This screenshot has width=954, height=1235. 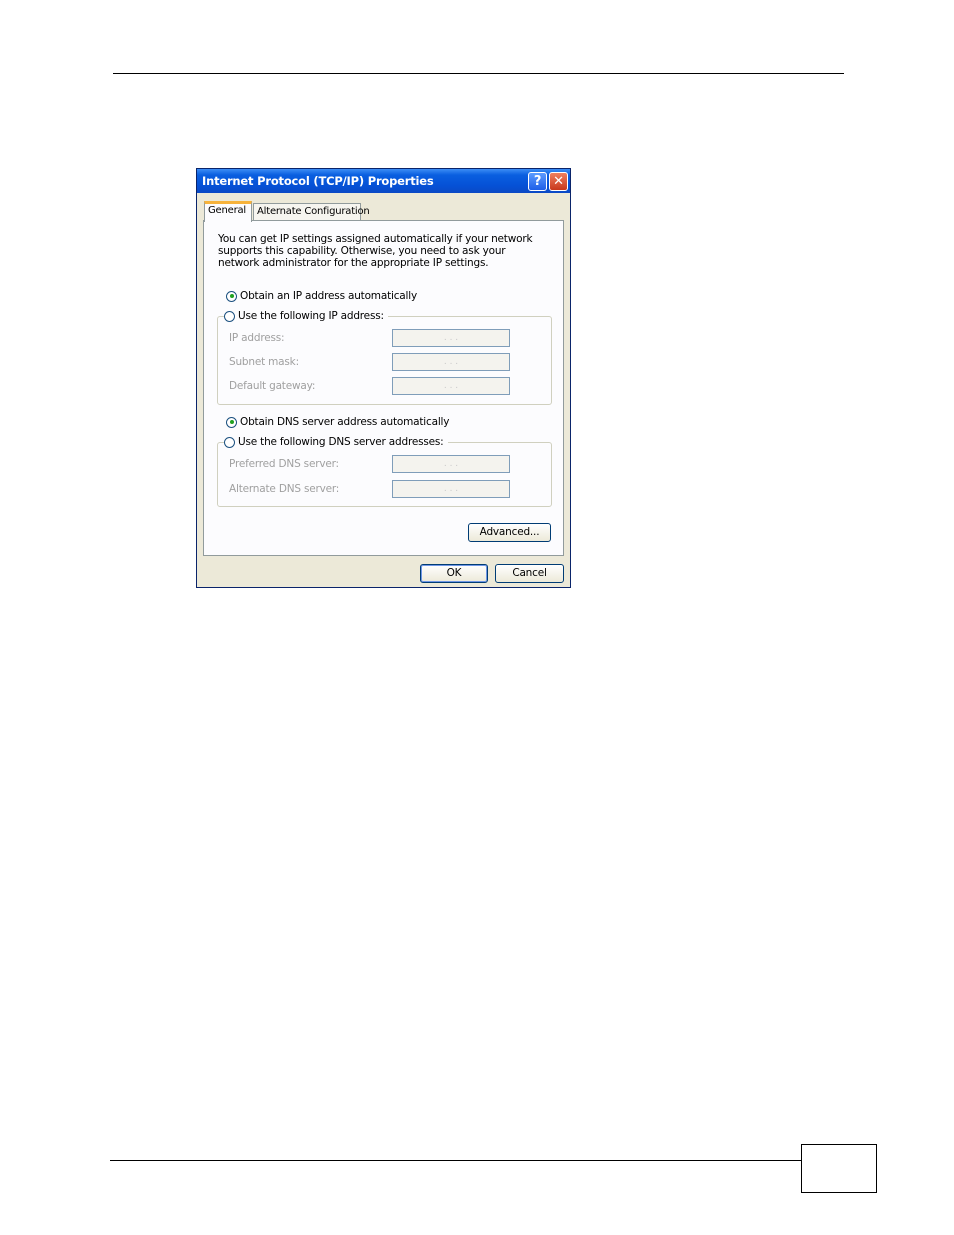 I want to click on alternate-dns-label: Alternate DNS server:, so click(x=284, y=489).